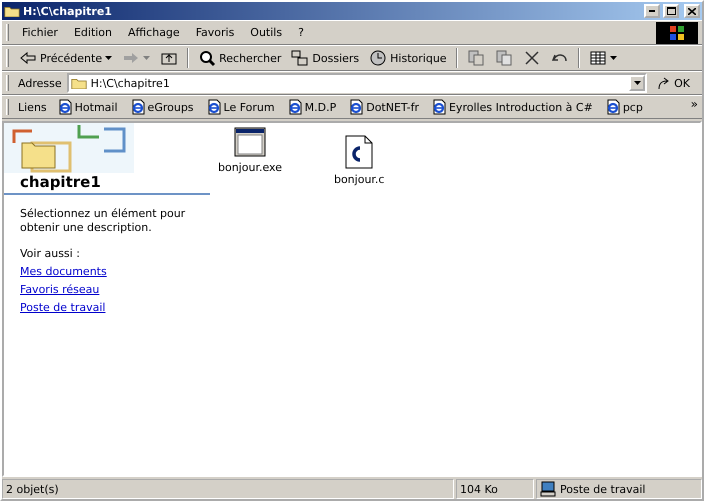  I want to click on computer-icon, so click(548, 489).